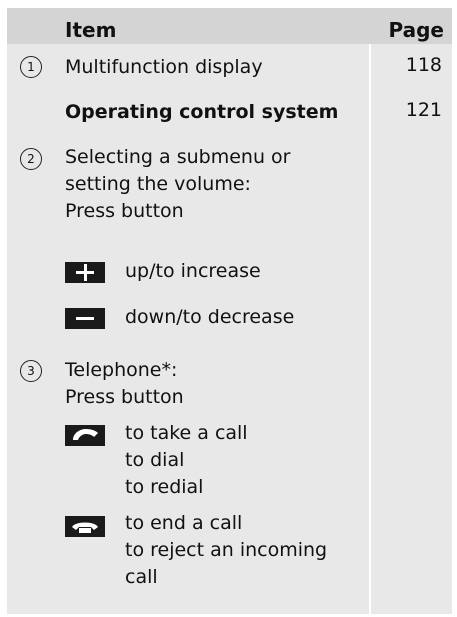 The width and height of the screenshot is (457, 617). Describe the element at coordinates (85, 526) in the screenshot. I see `phone-end-icon` at that location.